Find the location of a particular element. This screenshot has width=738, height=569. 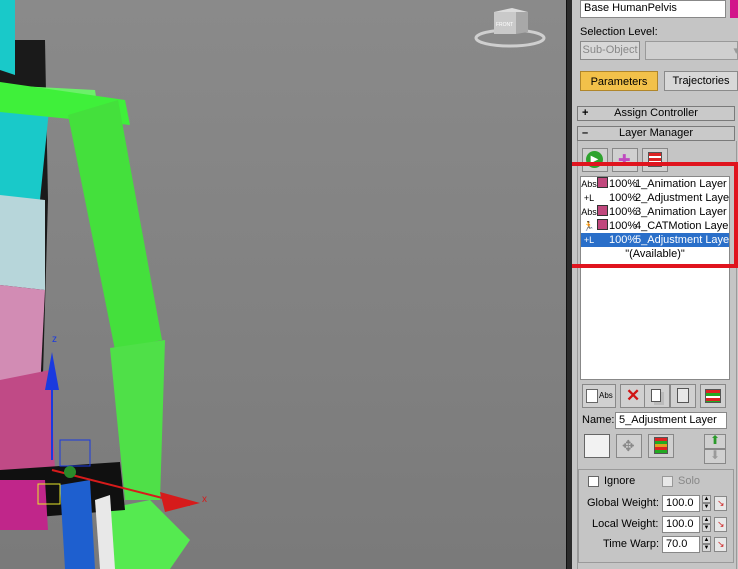

rollout-assign-controller: + Assign Controller is located at coordinates (656, 113).